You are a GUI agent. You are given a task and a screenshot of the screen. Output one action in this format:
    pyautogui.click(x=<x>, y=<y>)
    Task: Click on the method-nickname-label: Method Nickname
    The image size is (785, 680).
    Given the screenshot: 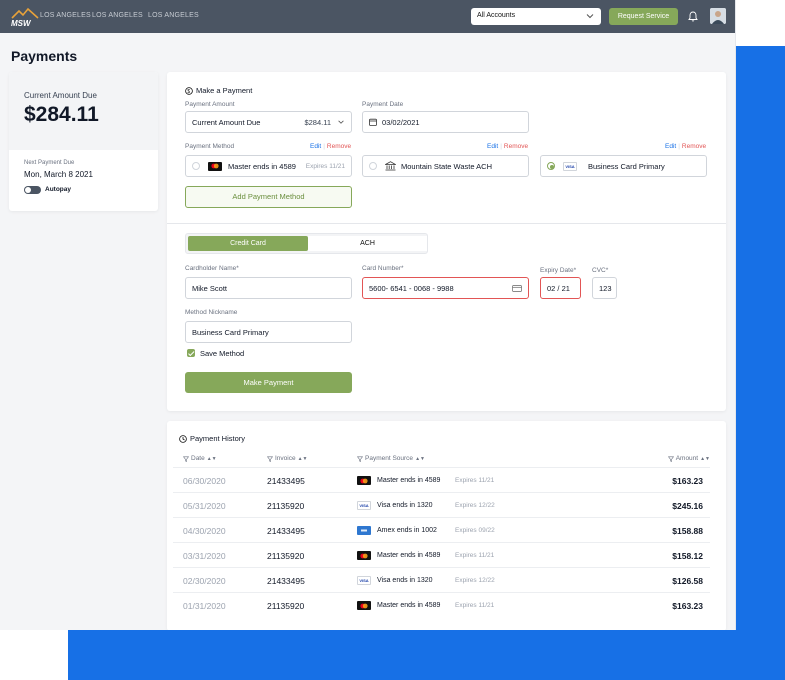 What is the action you would take?
    pyautogui.click(x=211, y=312)
    